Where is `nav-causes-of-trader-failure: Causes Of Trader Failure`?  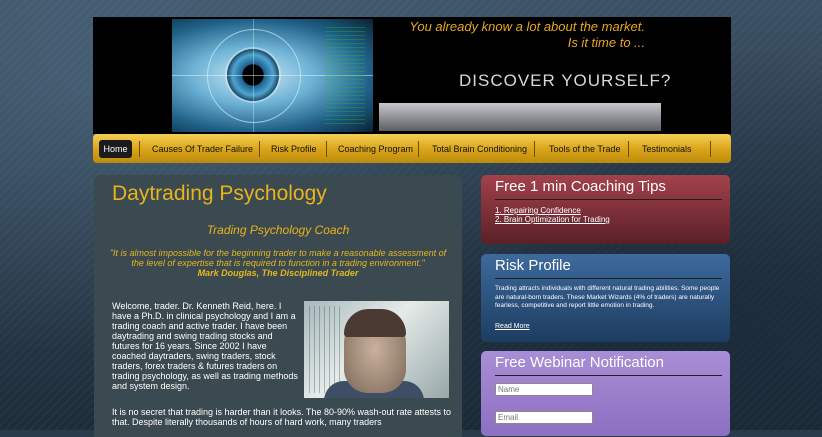 nav-causes-of-trader-failure: Causes Of Trader Failure is located at coordinates (196, 149).